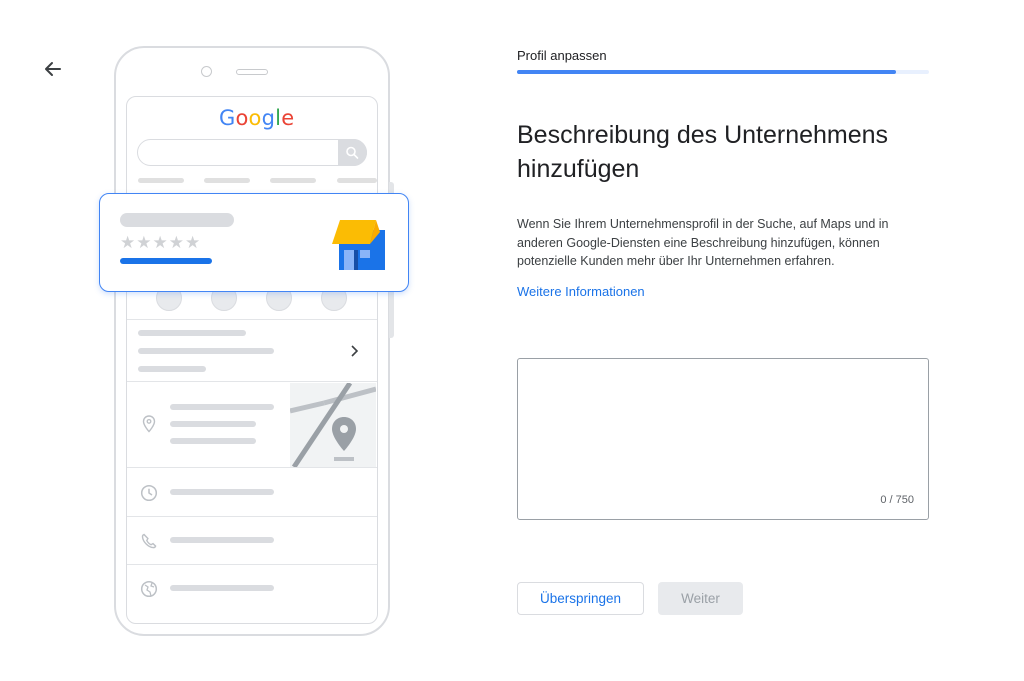  I want to click on phone-icon, so click(149, 541).